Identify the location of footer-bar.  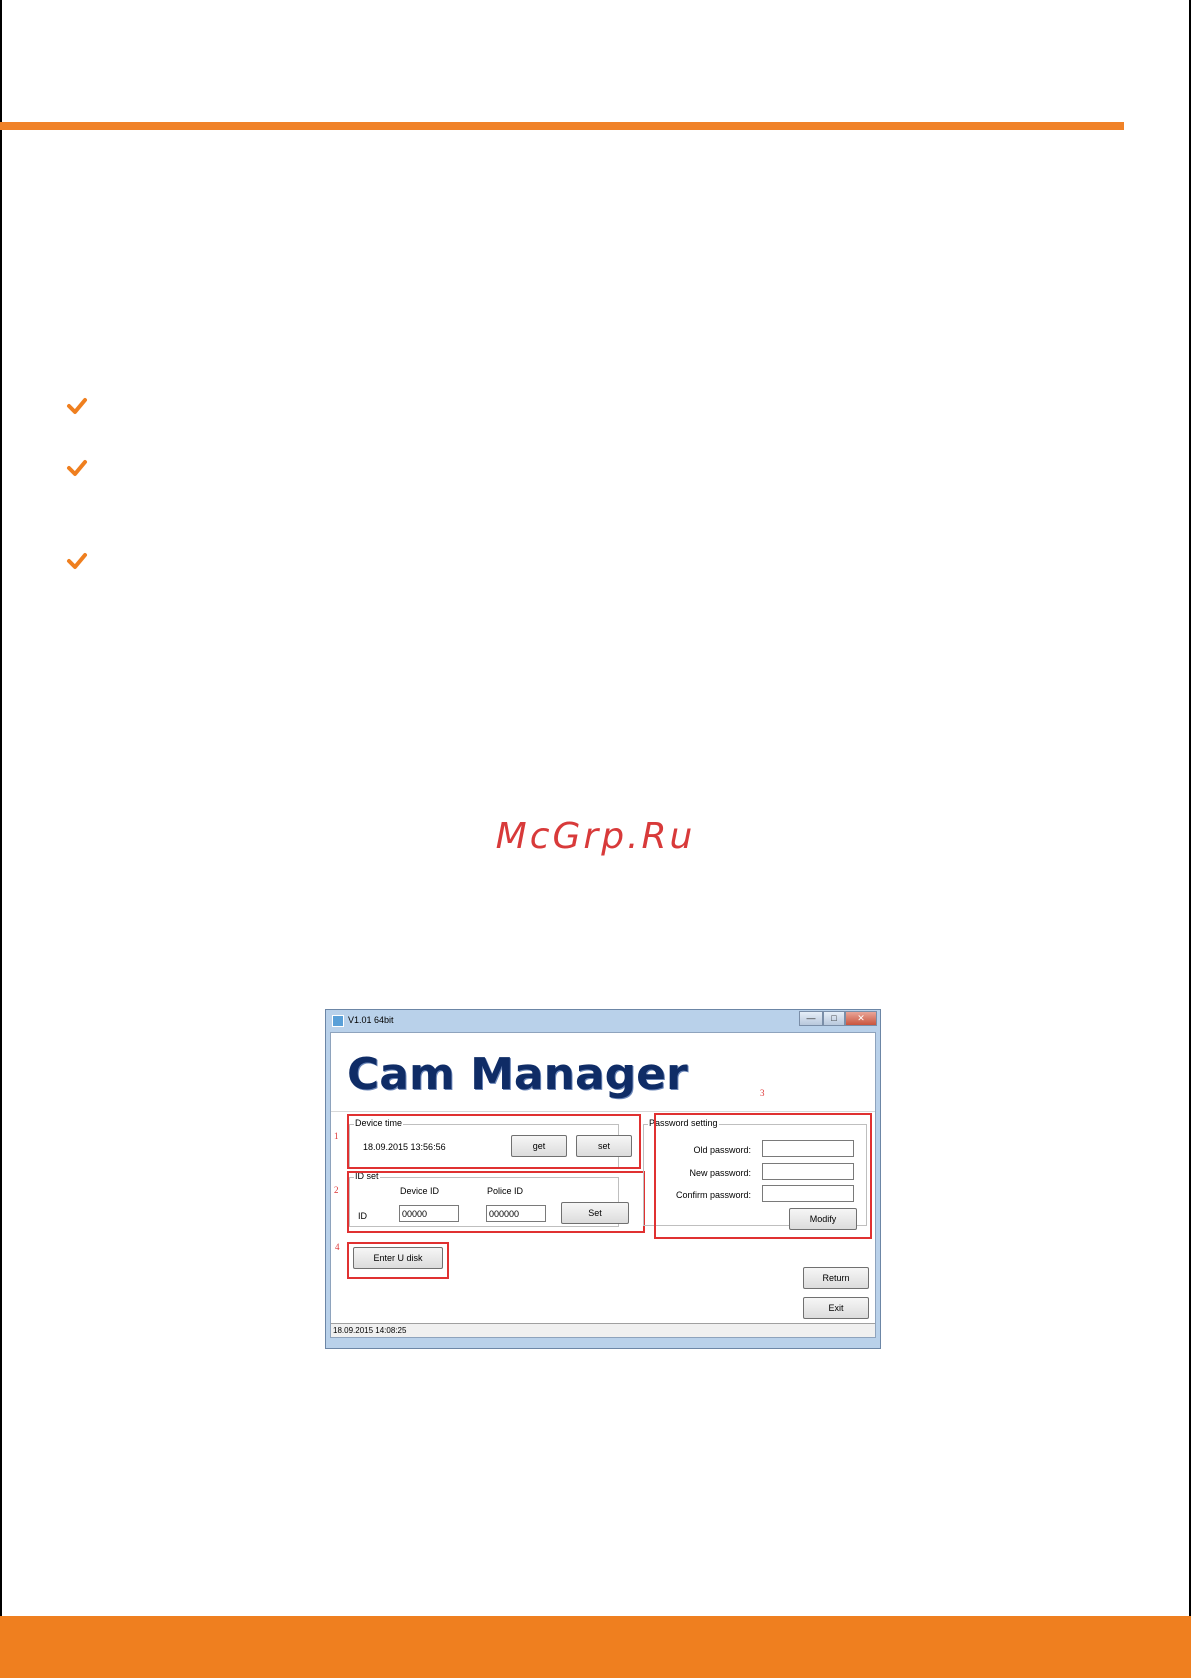
(595, 1647).